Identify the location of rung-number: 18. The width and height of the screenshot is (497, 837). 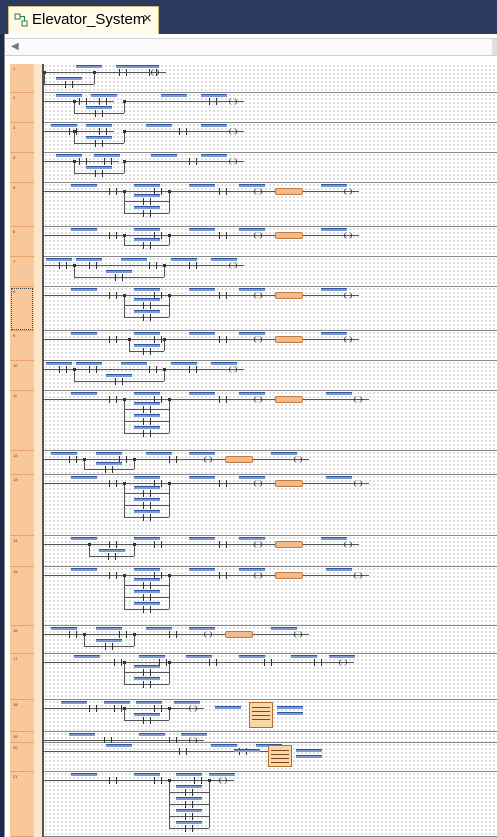
(22, 716).